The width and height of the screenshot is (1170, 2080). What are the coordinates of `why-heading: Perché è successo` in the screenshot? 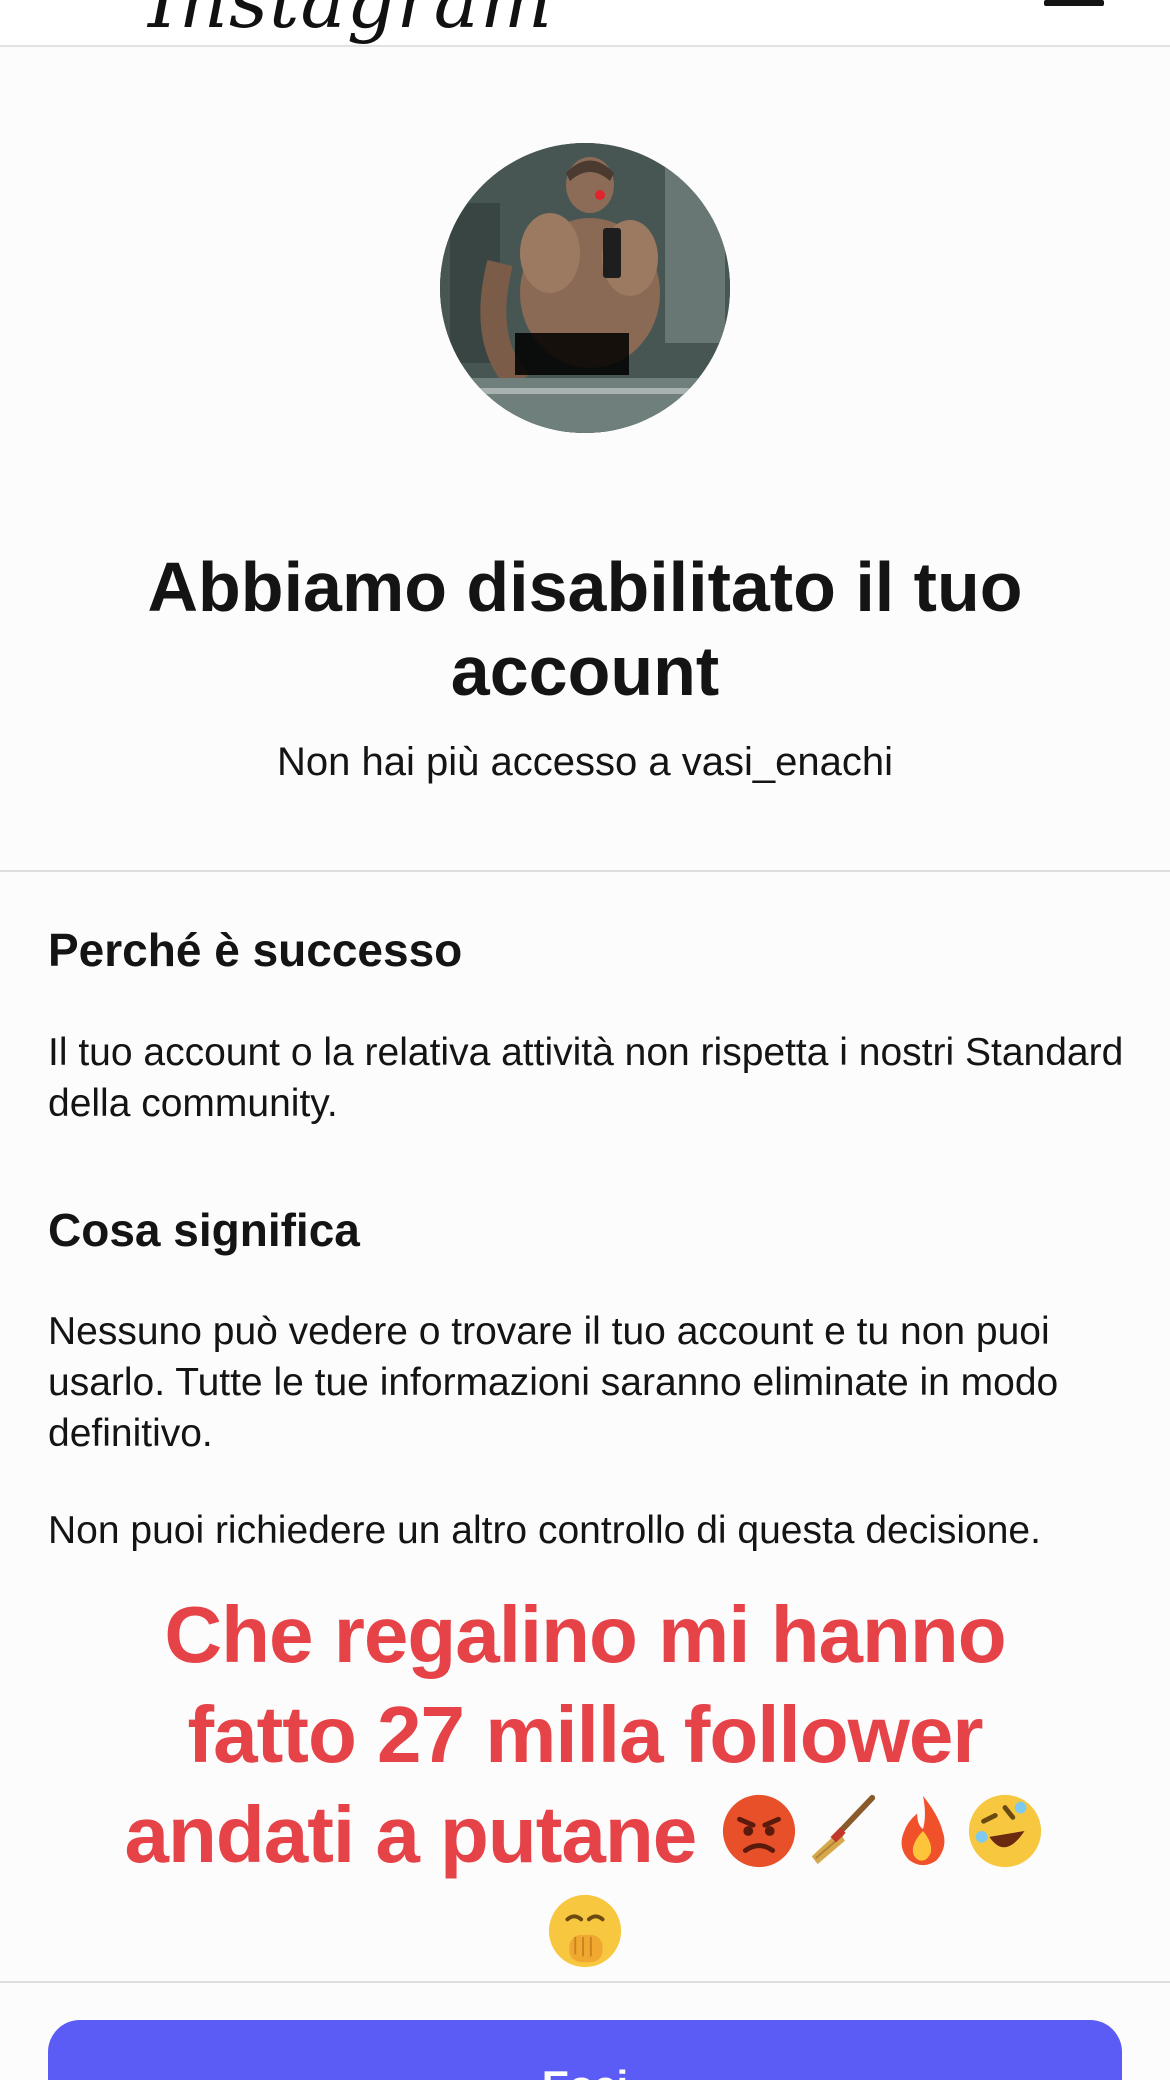 It's located at (255, 950).